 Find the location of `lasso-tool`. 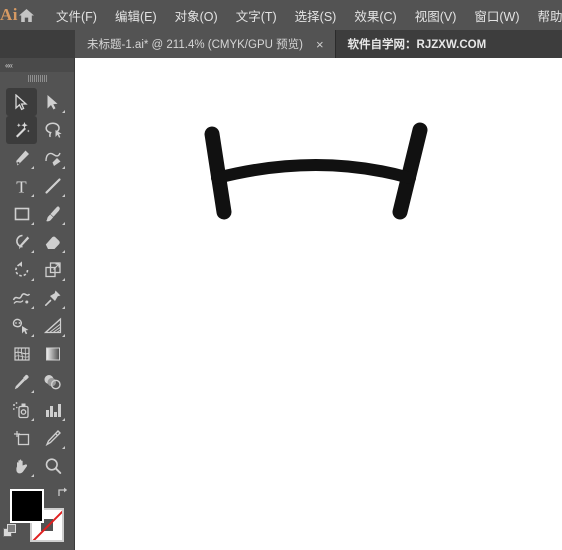

lasso-tool is located at coordinates (52, 130).